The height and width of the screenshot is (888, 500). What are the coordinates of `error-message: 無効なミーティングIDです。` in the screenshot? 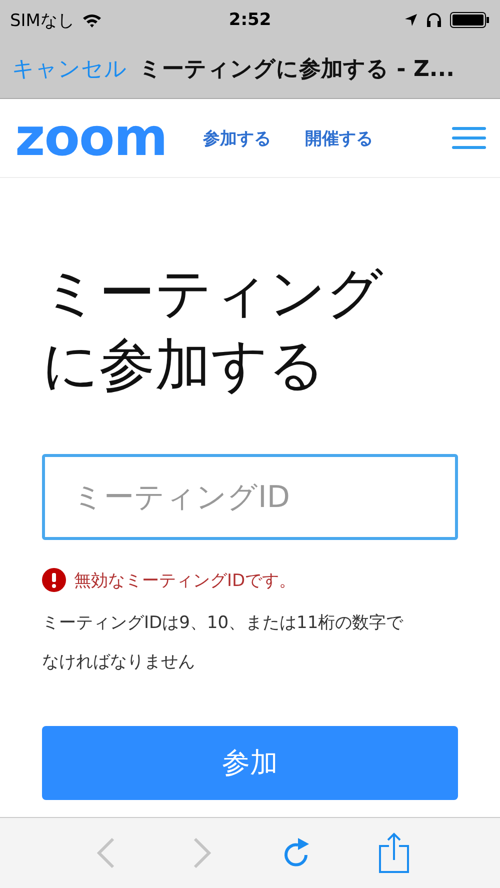 It's located at (185, 581).